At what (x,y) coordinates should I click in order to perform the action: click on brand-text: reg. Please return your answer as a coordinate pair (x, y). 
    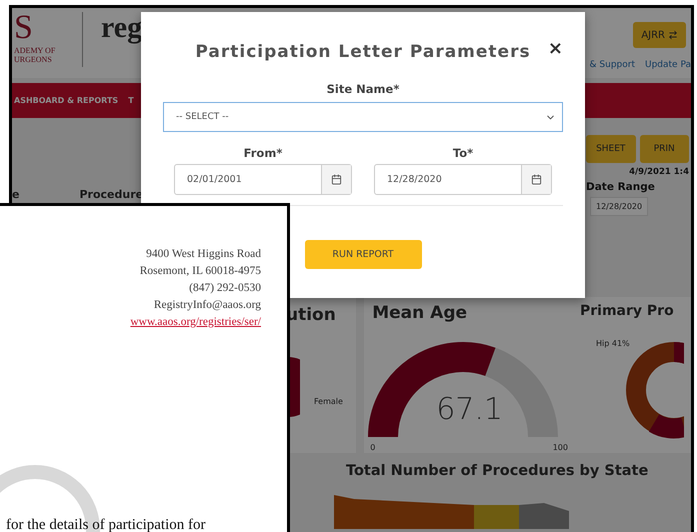
    Looking at the image, I should click on (121, 28).